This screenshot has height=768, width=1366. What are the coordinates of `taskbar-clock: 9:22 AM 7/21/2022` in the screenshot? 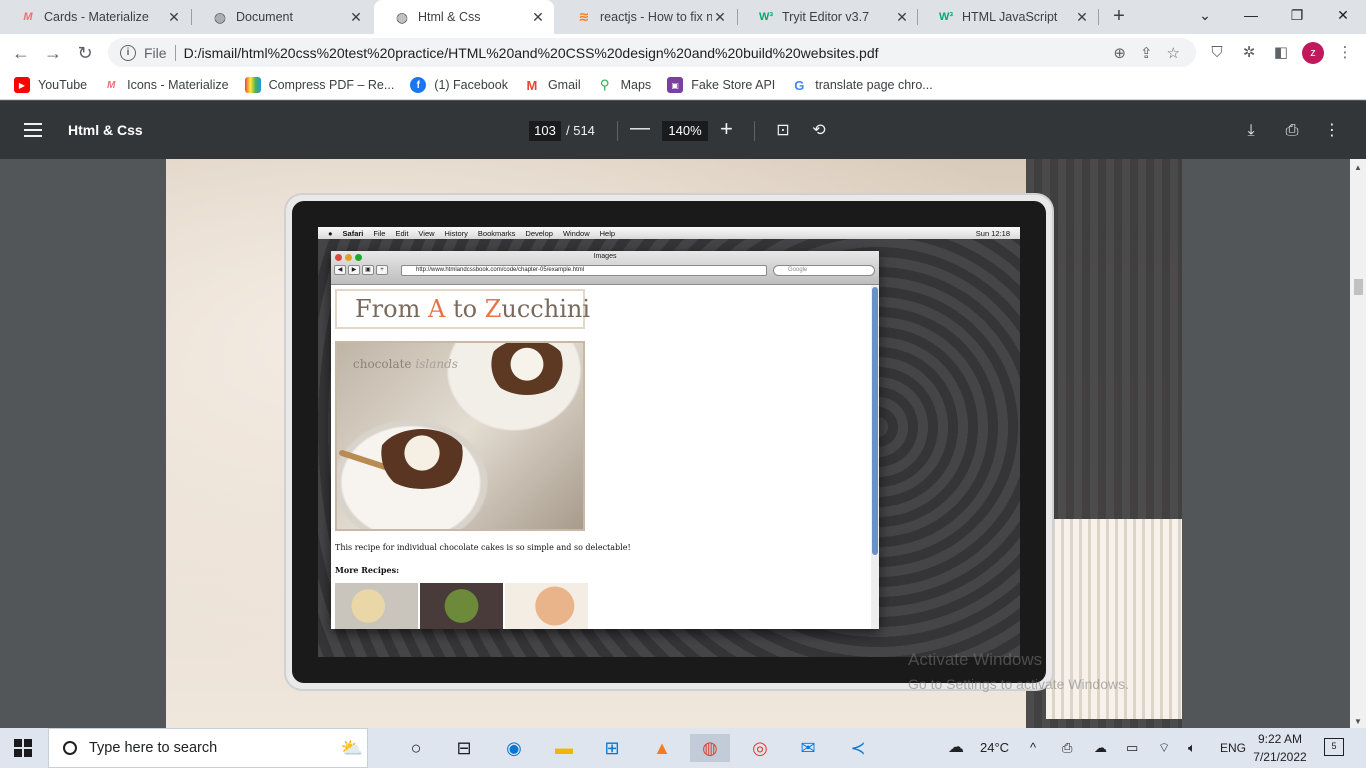 It's located at (1280, 748).